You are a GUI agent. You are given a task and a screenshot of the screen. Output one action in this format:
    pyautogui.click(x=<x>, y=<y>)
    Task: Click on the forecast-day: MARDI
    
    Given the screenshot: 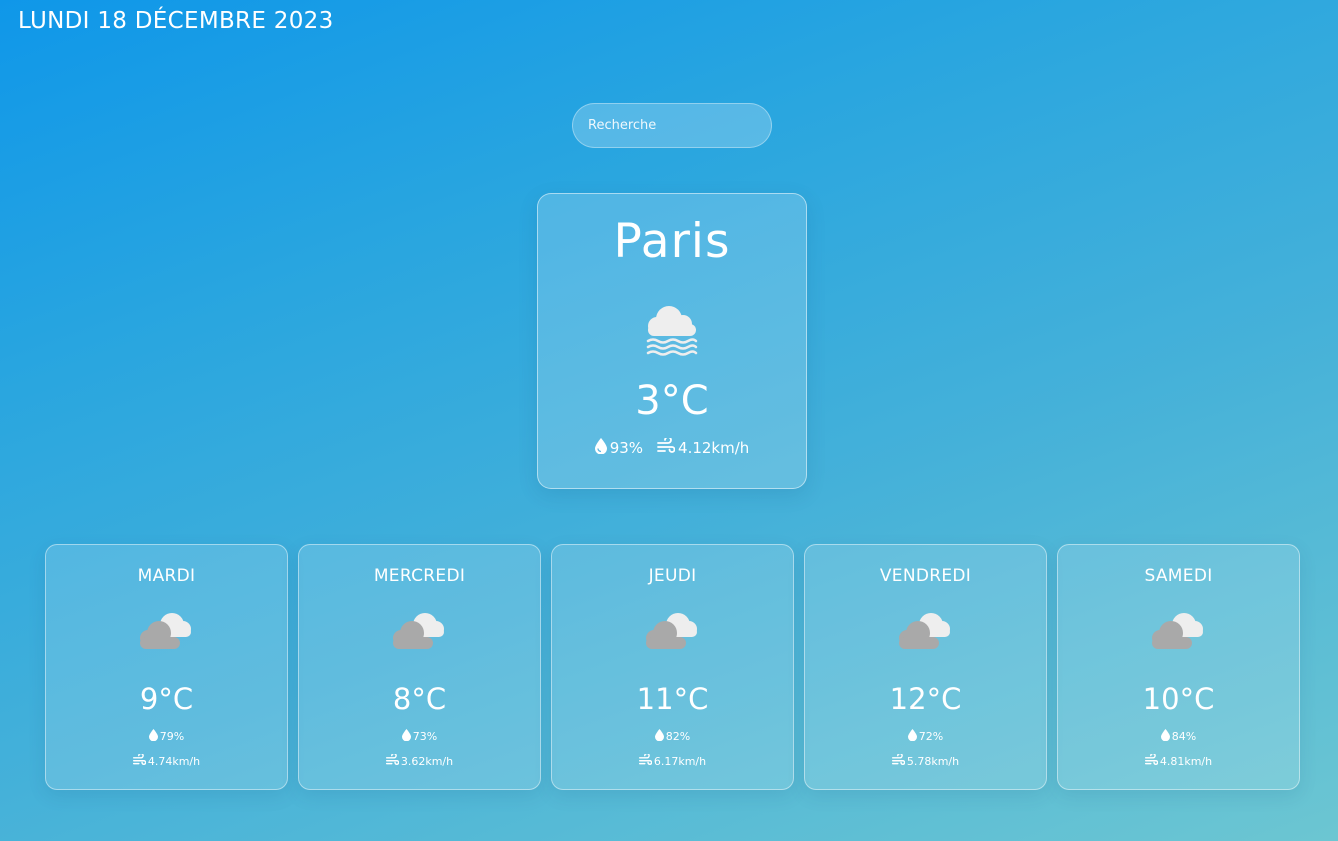 What is the action you would take?
    pyautogui.click(x=166, y=576)
    